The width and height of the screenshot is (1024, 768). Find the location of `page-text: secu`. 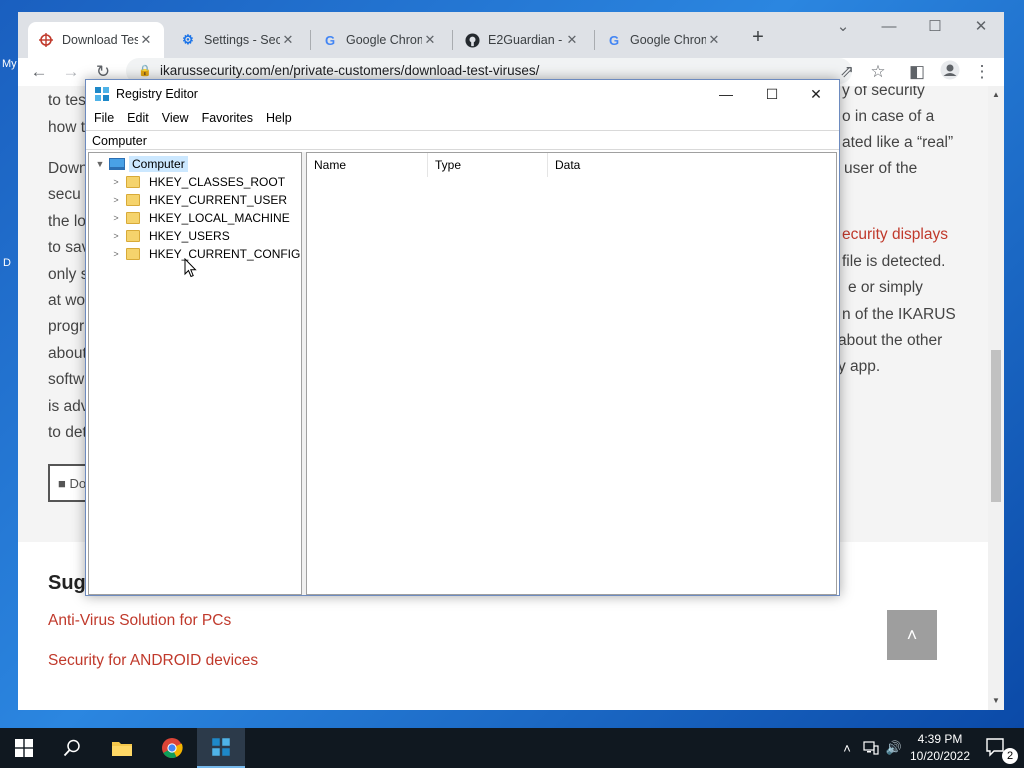

page-text: secu is located at coordinates (64, 194).